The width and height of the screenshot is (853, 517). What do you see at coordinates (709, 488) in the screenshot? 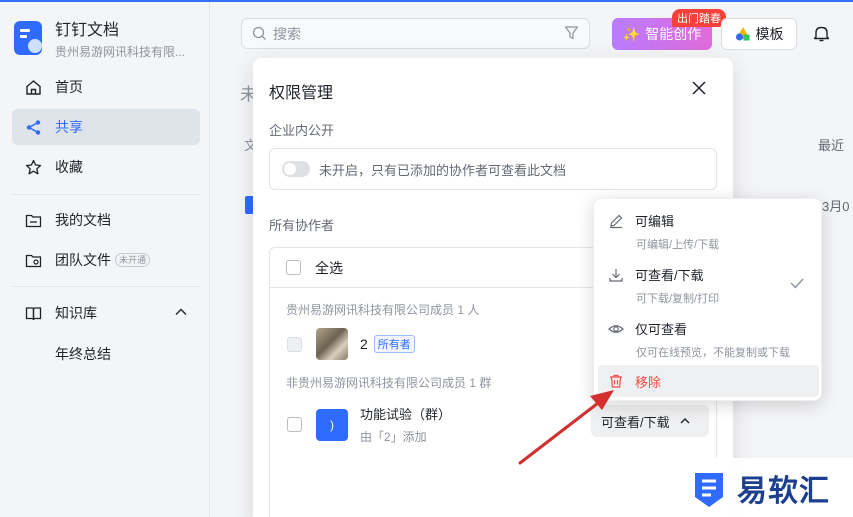
I see `watermark-logo-icon` at bounding box center [709, 488].